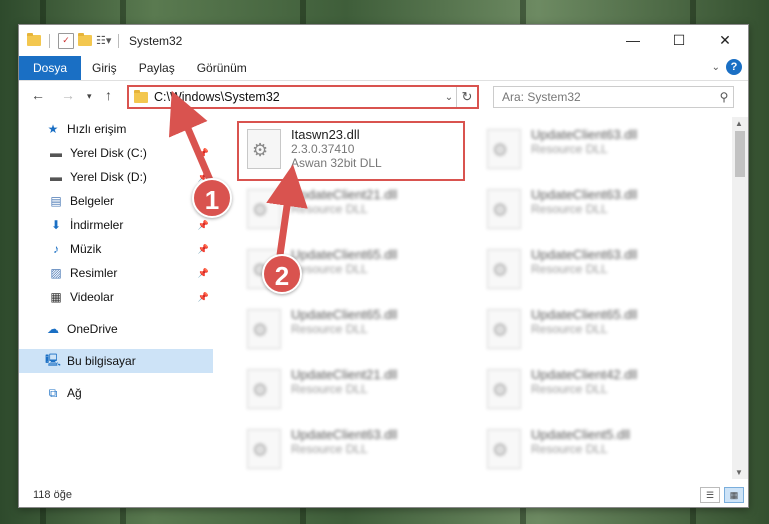  Describe the element at coordinates (108, 95) in the screenshot. I see `up-arrow-icon: ↑` at that location.